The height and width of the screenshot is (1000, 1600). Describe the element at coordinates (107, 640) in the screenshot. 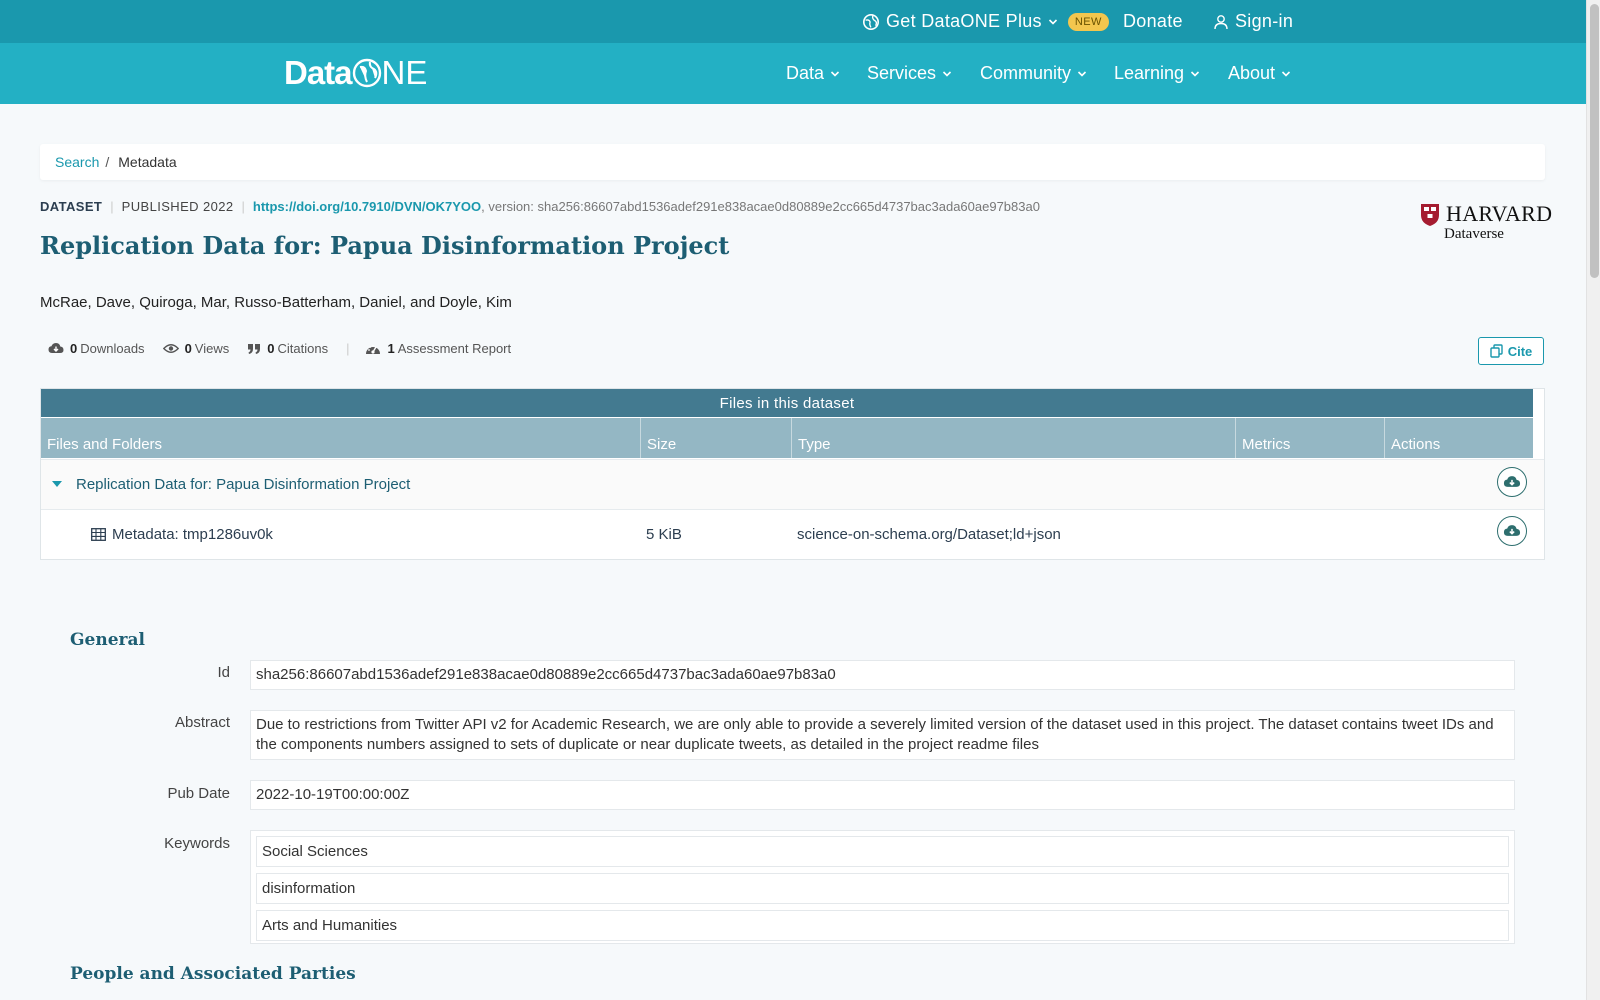

I see `general-section-title: General` at that location.